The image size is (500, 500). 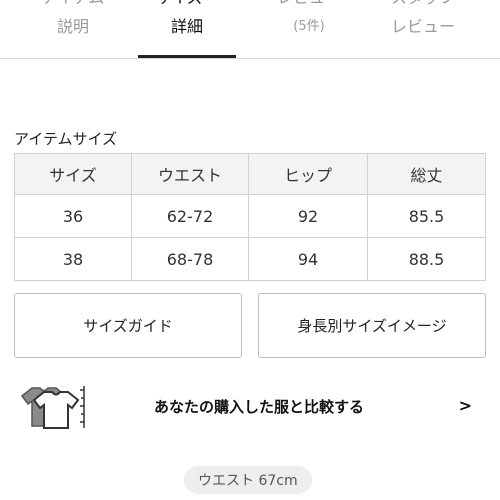 What do you see at coordinates (309, 4) in the screenshot?
I see `tab-reviews-line1: レビュー` at bounding box center [309, 4].